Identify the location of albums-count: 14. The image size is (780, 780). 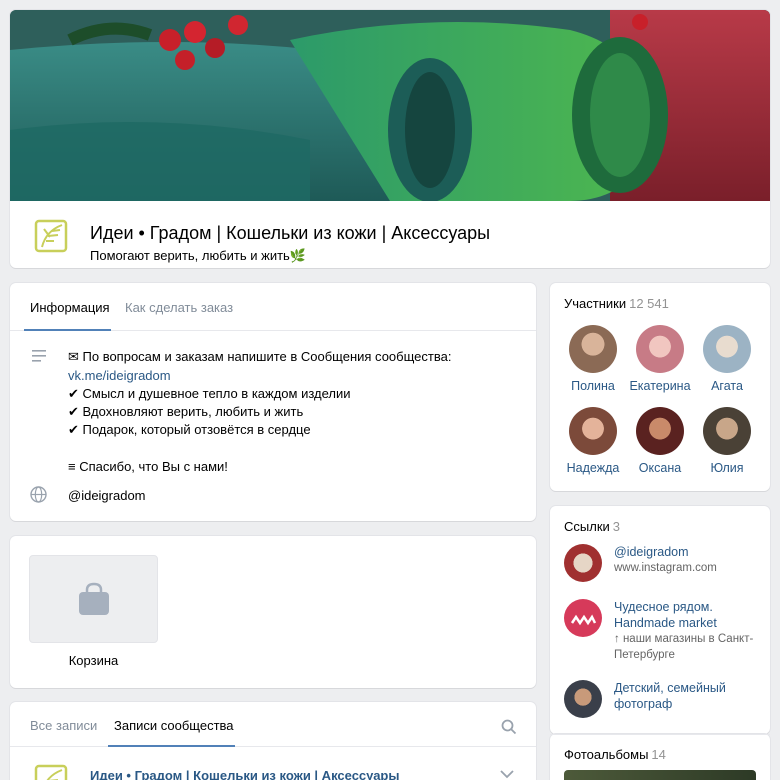
(658, 754).